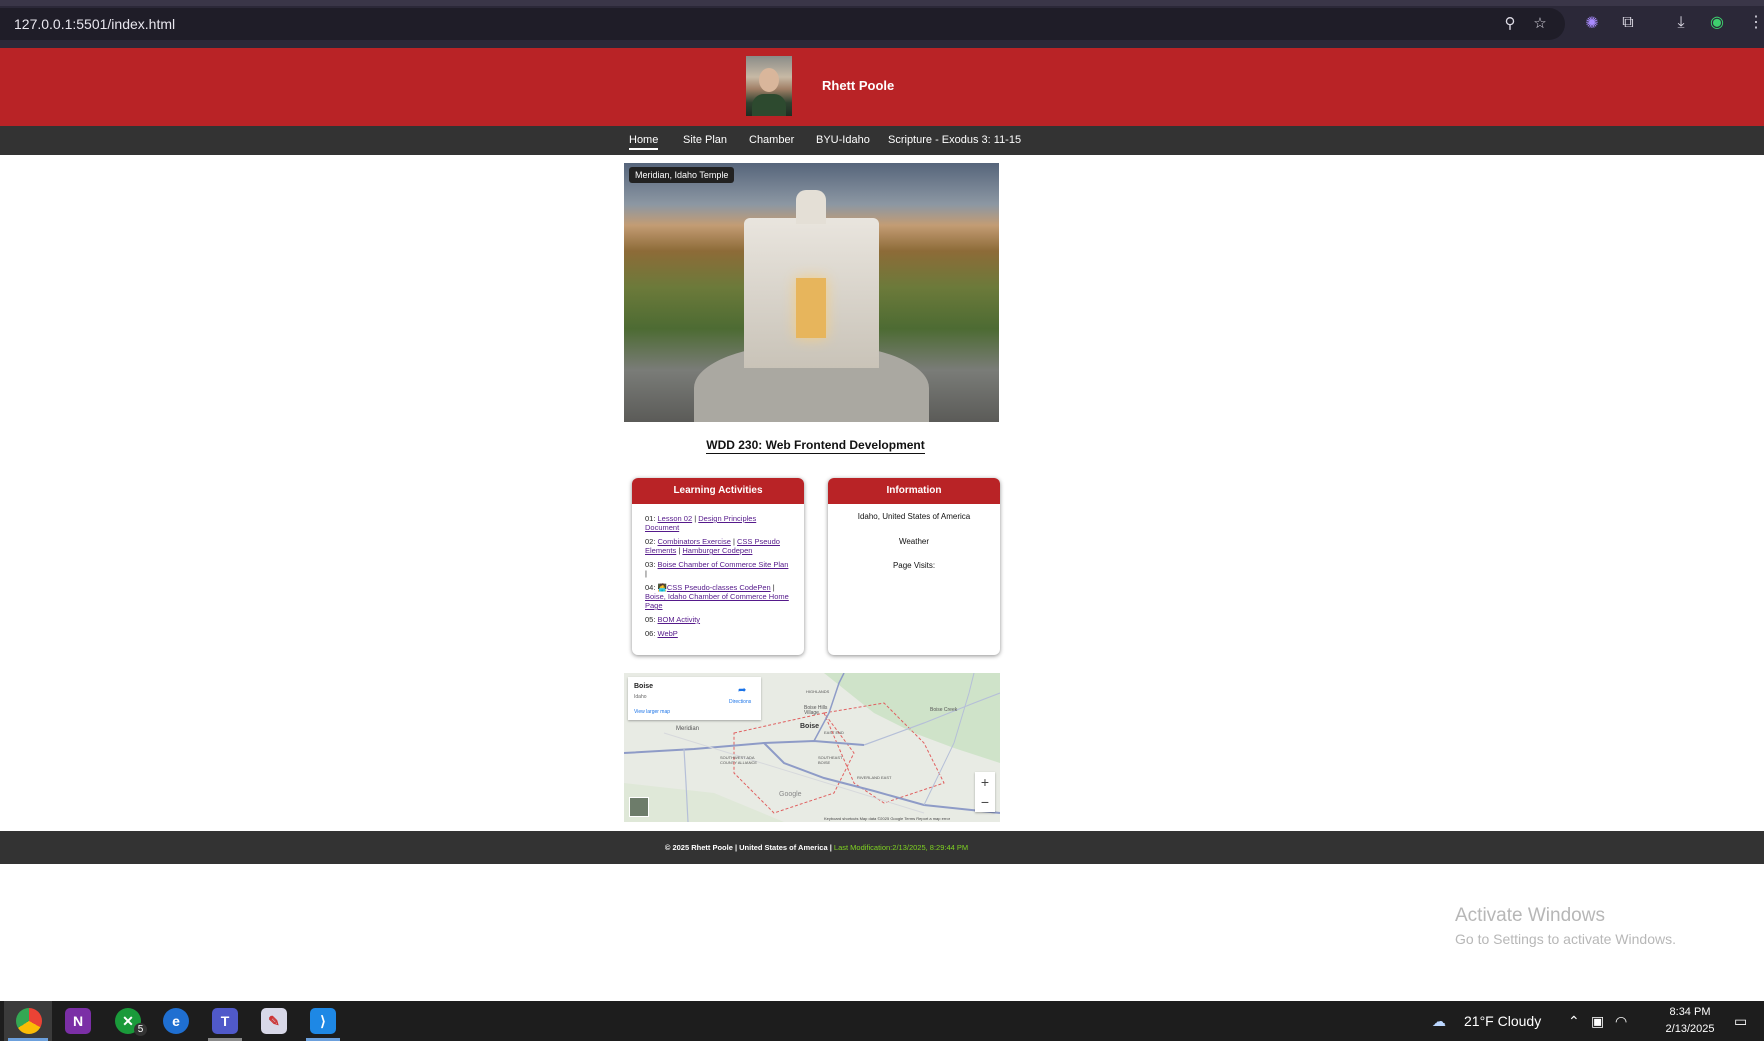  Describe the element at coordinates (668, 633) in the screenshot. I see `webp-link: WebP` at that location.